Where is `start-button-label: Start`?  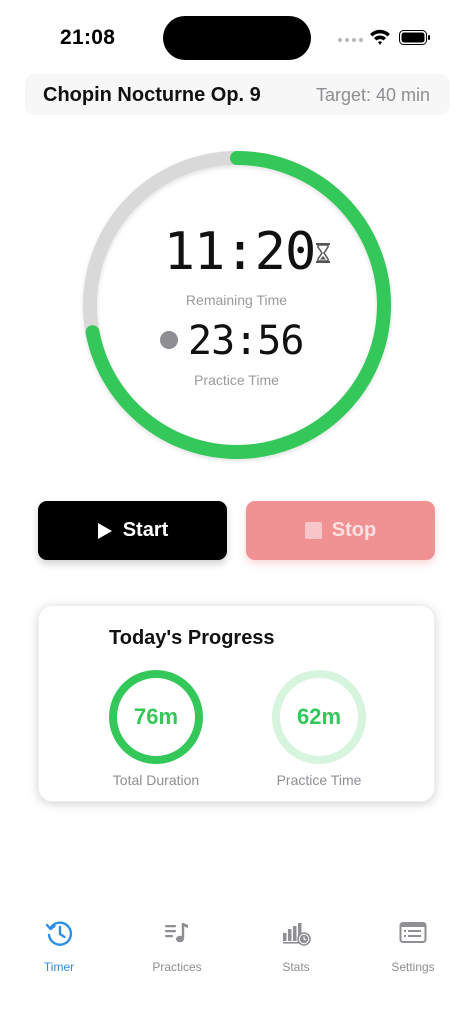 start-button-label: Start is located at coordinates (145, 530).